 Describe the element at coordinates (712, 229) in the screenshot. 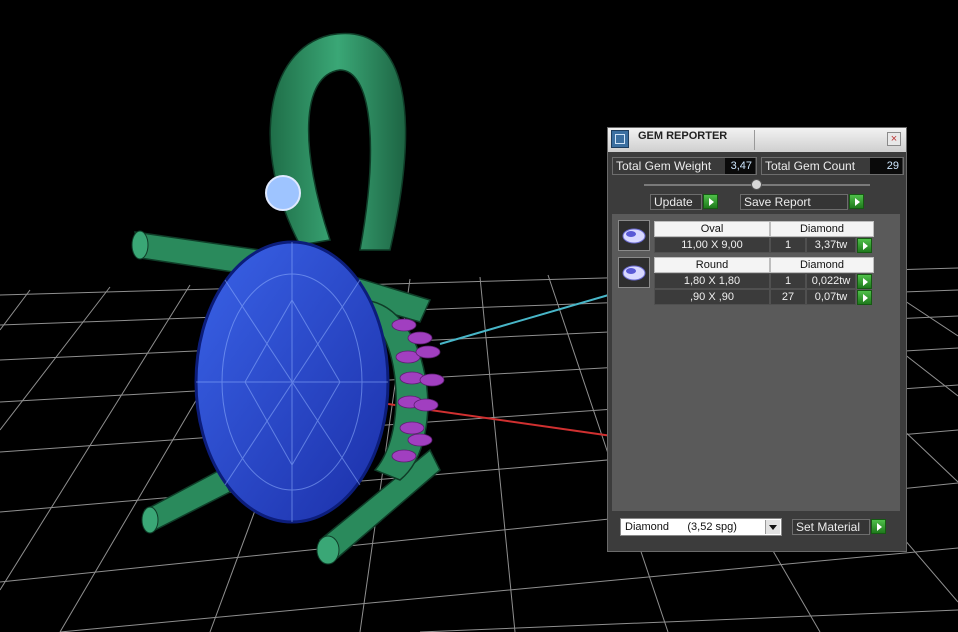

I see `gem-shape-header: Oval` at that location.